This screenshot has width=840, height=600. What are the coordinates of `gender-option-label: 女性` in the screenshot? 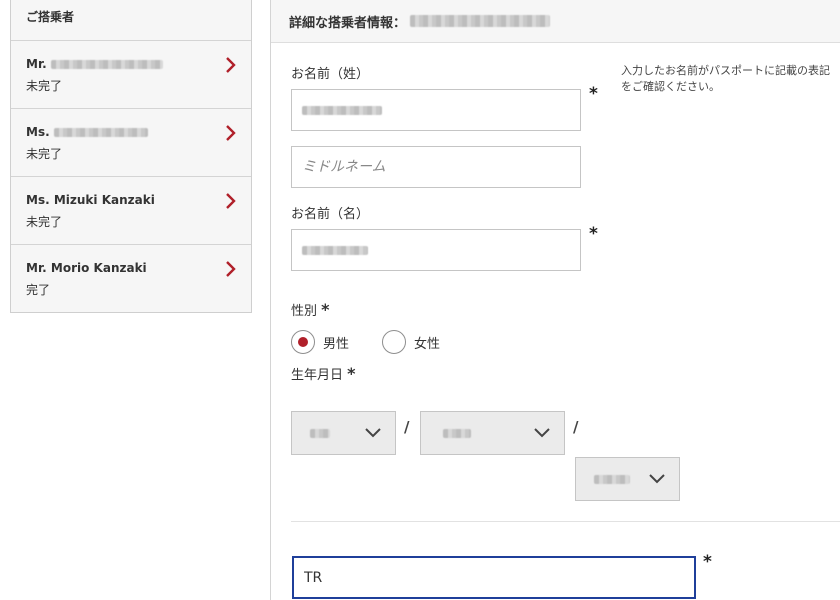 It's located at (427, 344).